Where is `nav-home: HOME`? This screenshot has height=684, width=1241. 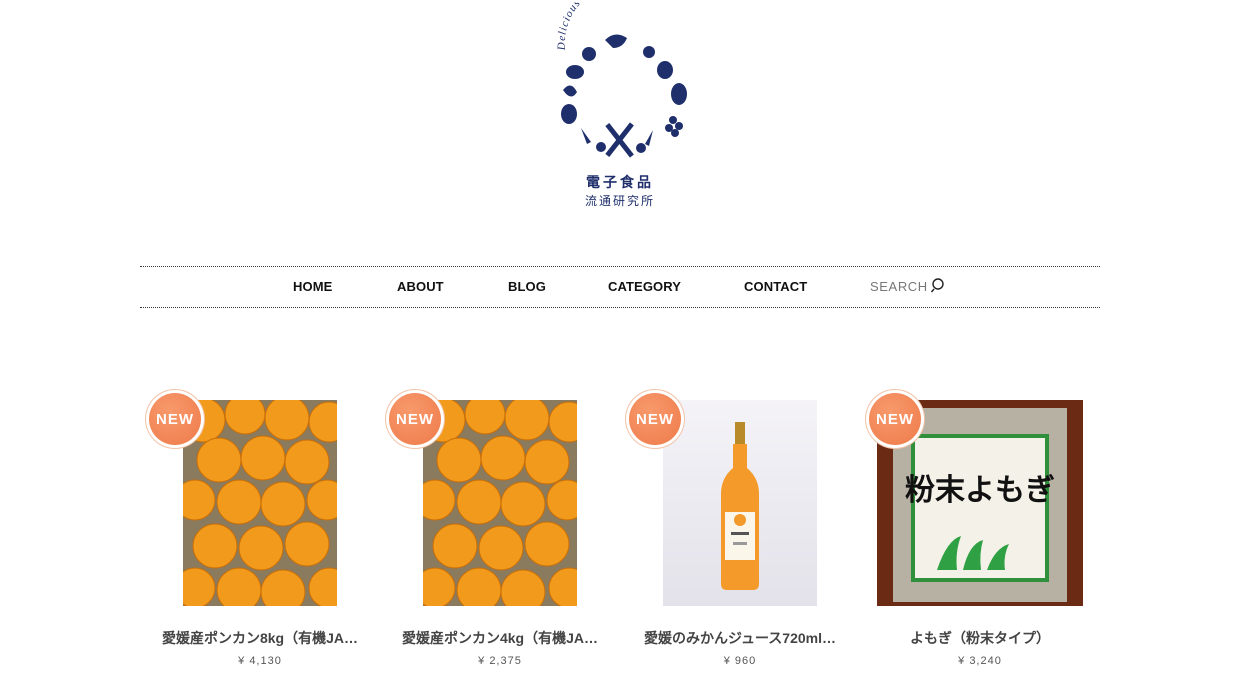 nav-home: HOME is located at coordinates (312, 286).